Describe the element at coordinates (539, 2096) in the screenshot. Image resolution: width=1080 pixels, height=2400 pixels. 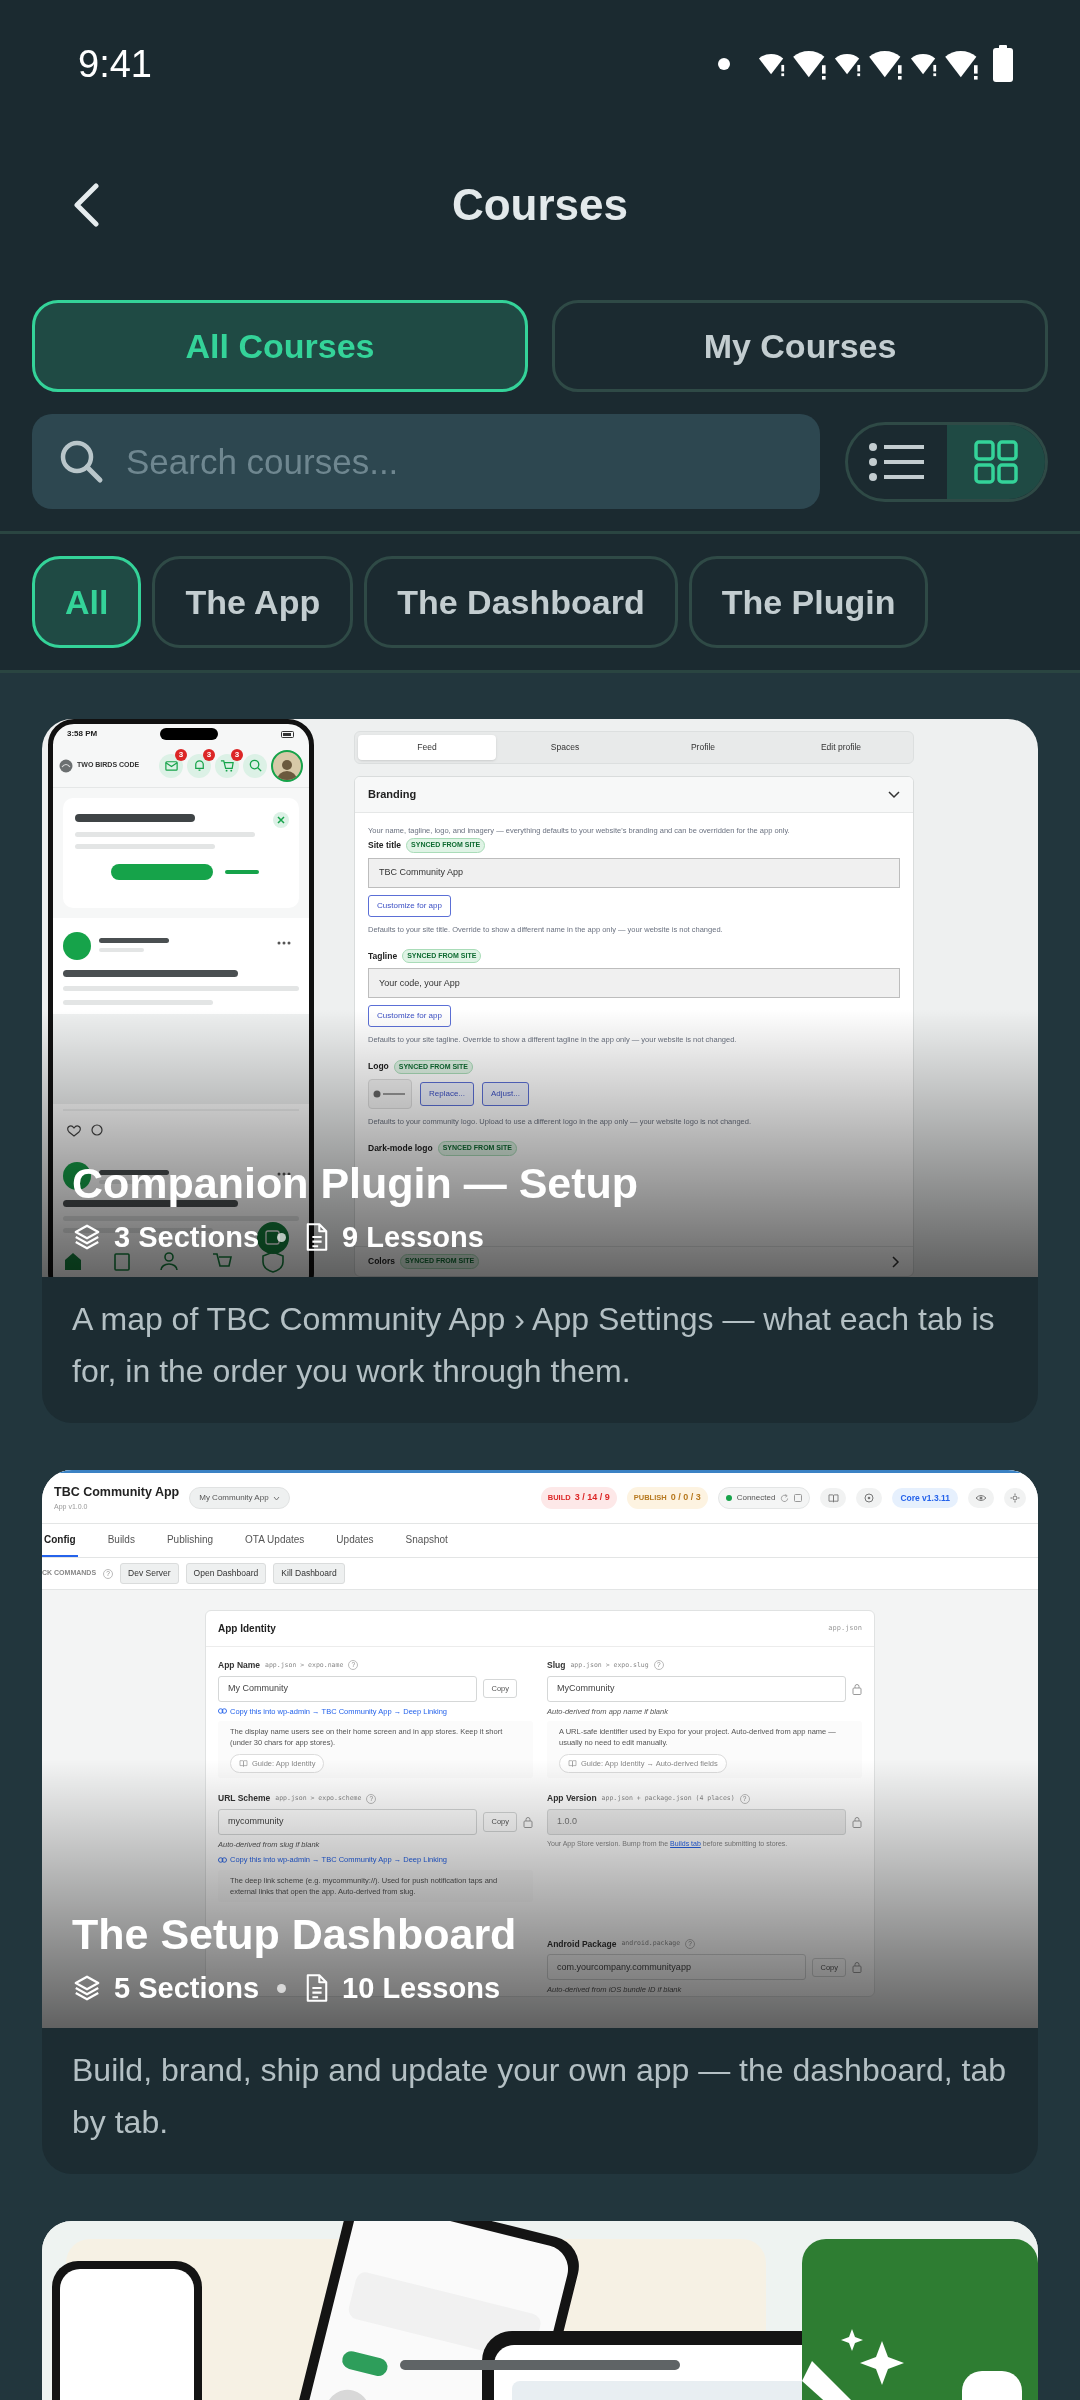
I see `course-description: Build, brand, ship and update your own app — the dashboard, tab by tab.` at that location.